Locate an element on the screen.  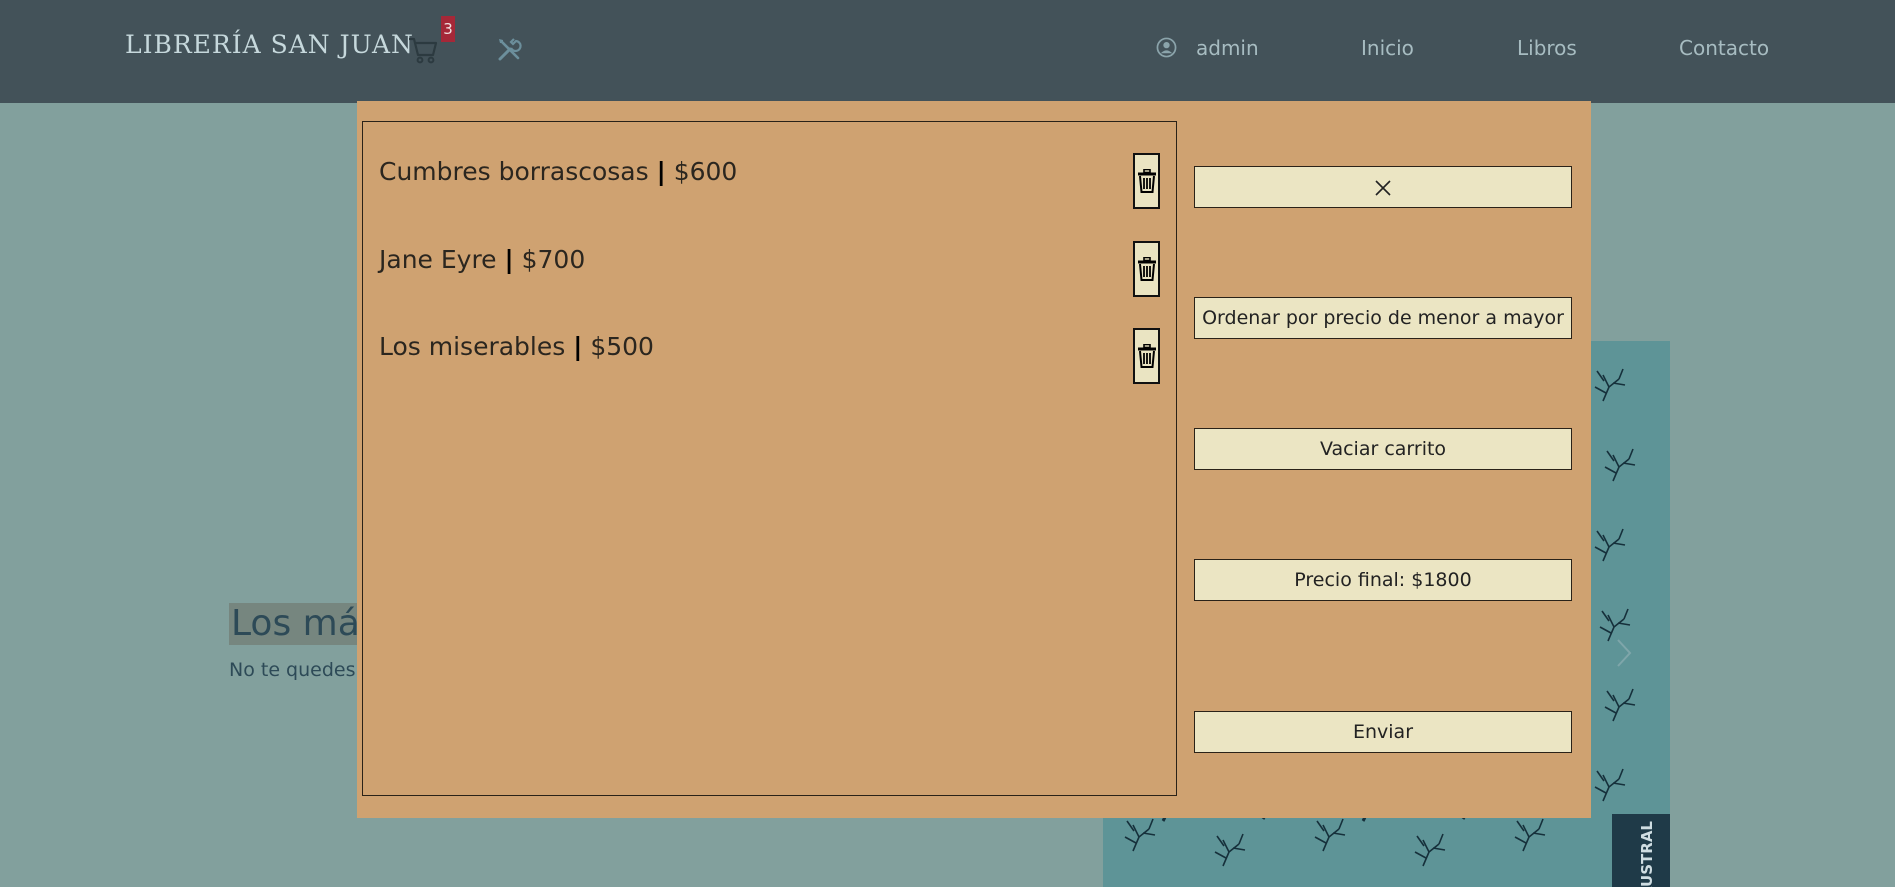
close-icon is located at coordinates (1383, 187).